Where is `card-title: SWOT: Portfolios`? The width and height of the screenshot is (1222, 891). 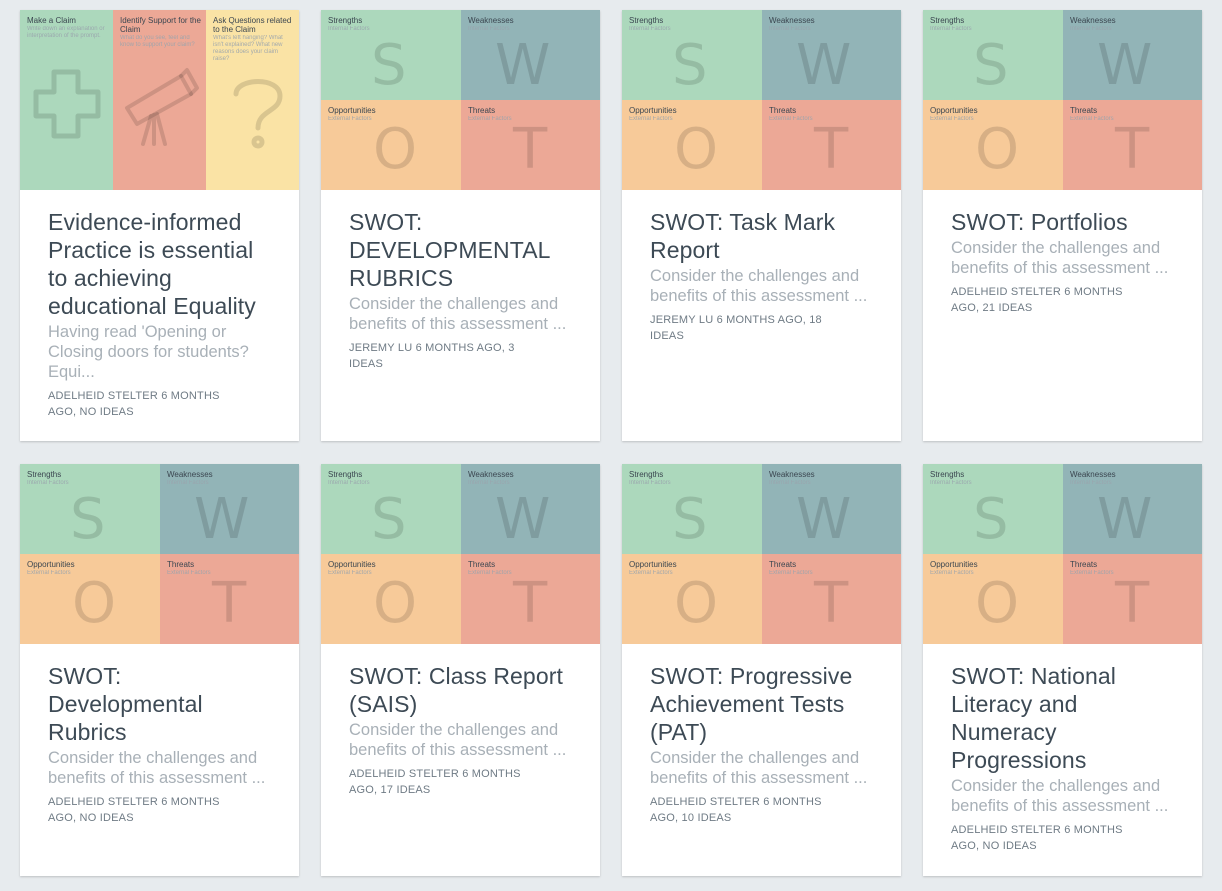 card-title: SWOT: Portfolios is located at coordinates (1062, 222).